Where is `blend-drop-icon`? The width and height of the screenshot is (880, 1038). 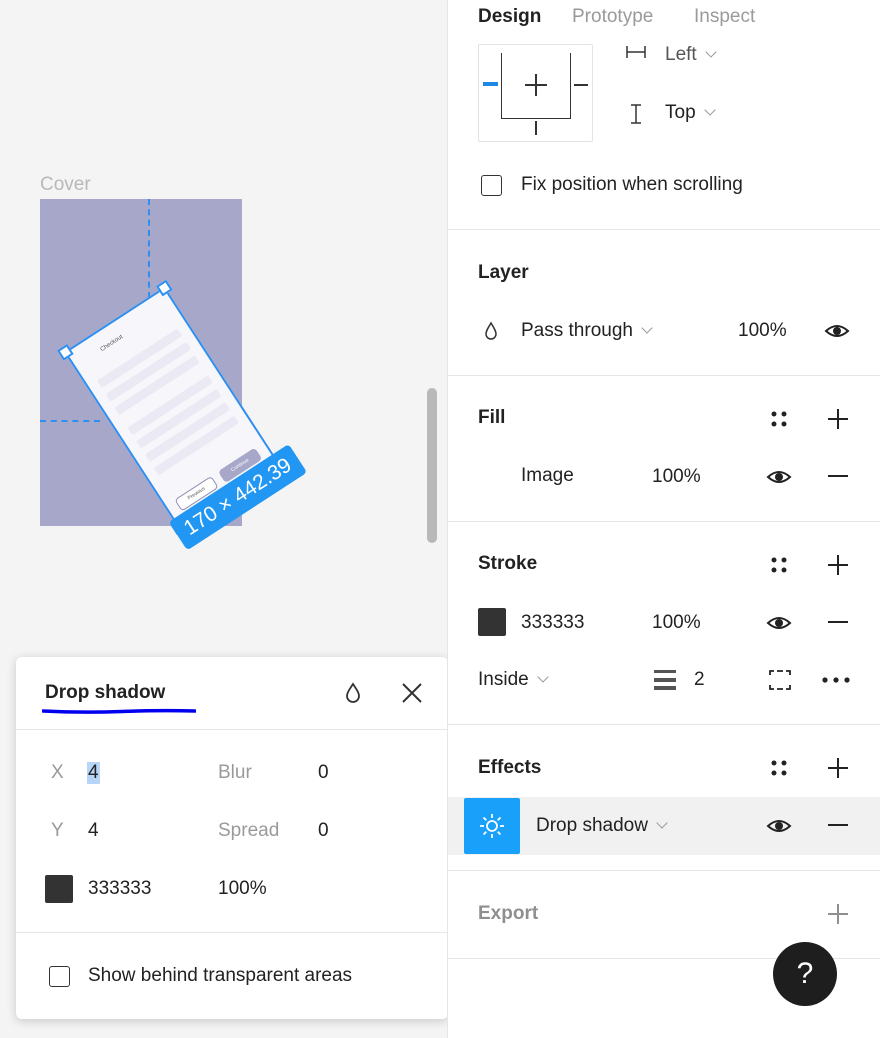
blend-drop-icon is located at coordinates (491, 330).